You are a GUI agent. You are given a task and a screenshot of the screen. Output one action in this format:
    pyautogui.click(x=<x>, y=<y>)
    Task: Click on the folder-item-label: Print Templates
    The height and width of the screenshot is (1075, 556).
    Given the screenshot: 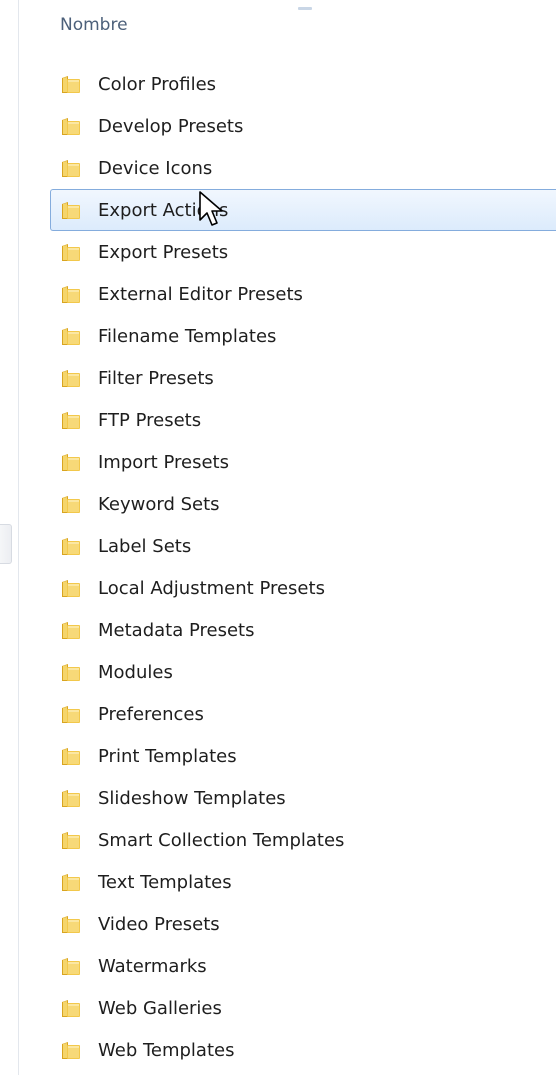 What is the action you would take?
    pyautogui.click(x=167, y=756)
    